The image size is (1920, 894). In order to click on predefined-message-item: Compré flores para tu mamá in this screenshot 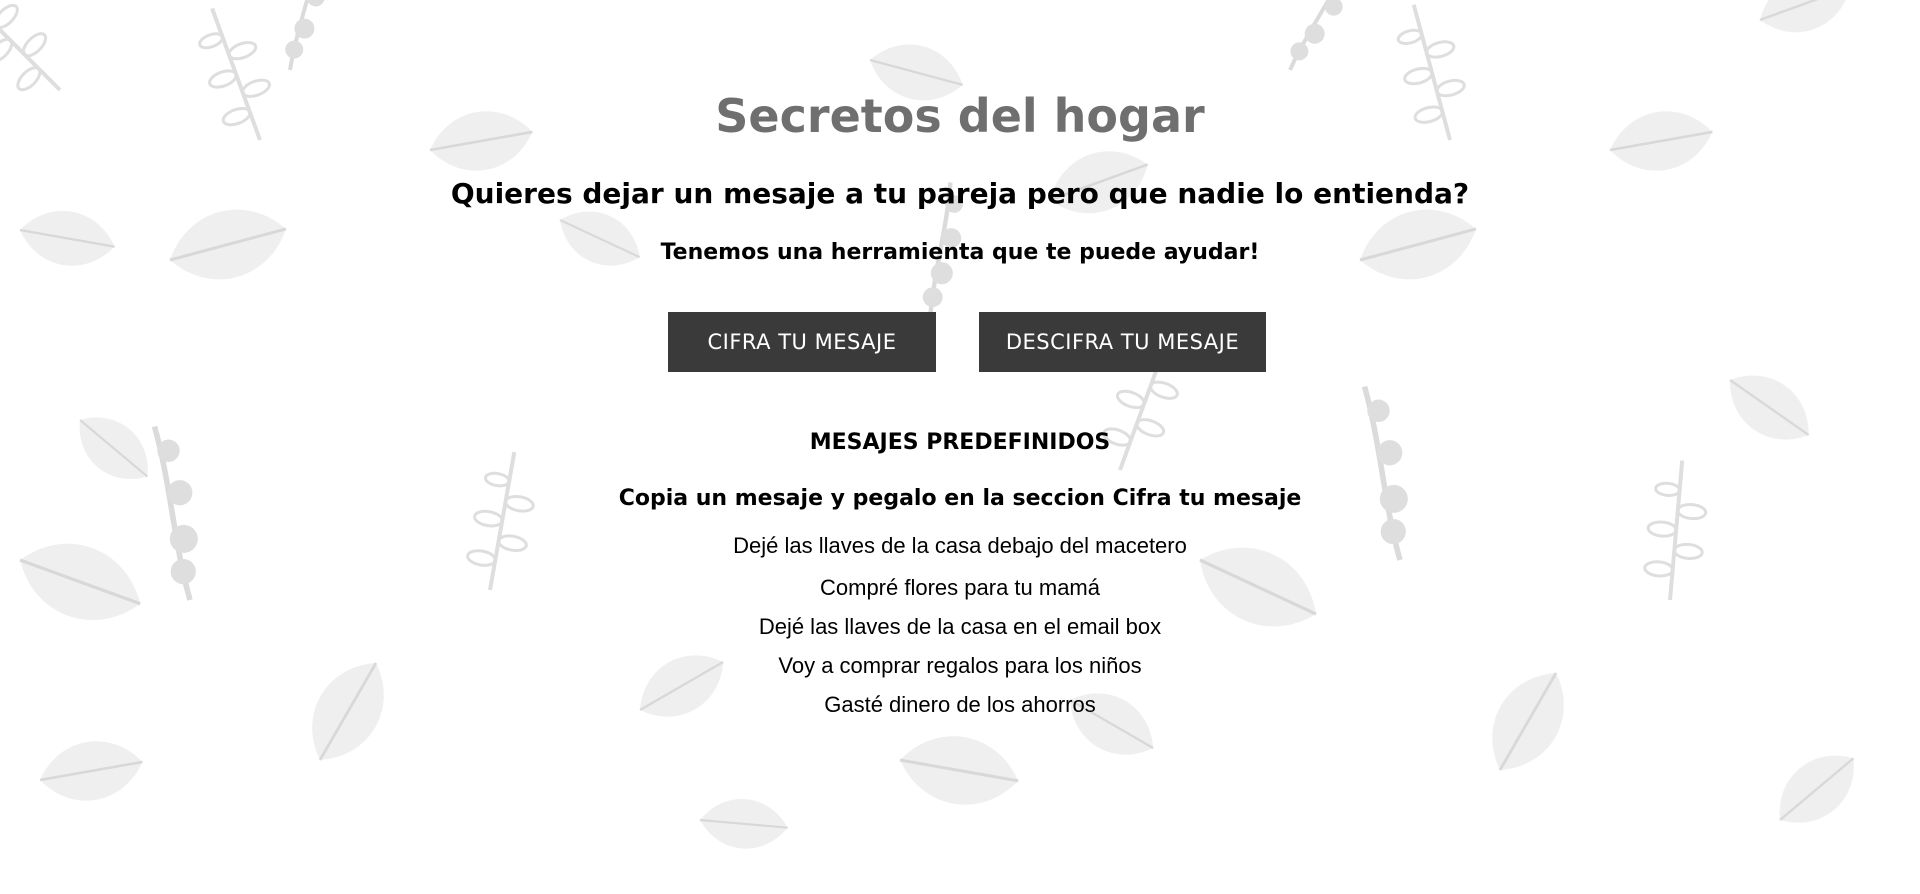, I will do `click(960, 587)`.